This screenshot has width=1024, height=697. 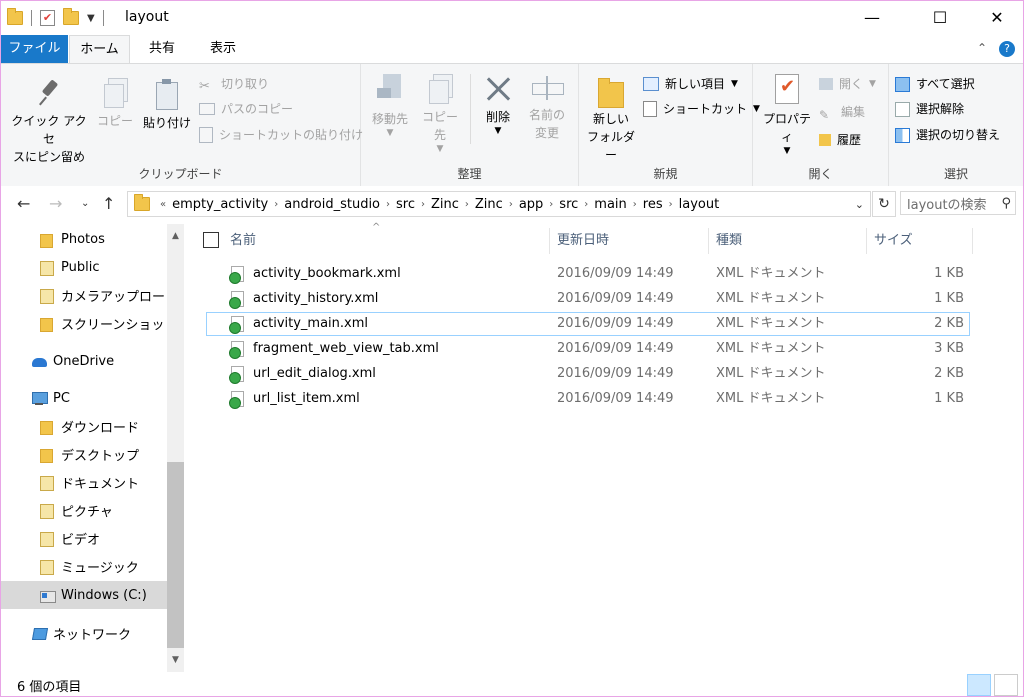 I want to click on sidebar-item-videos: ビデオ, so click(x=69, y=538).